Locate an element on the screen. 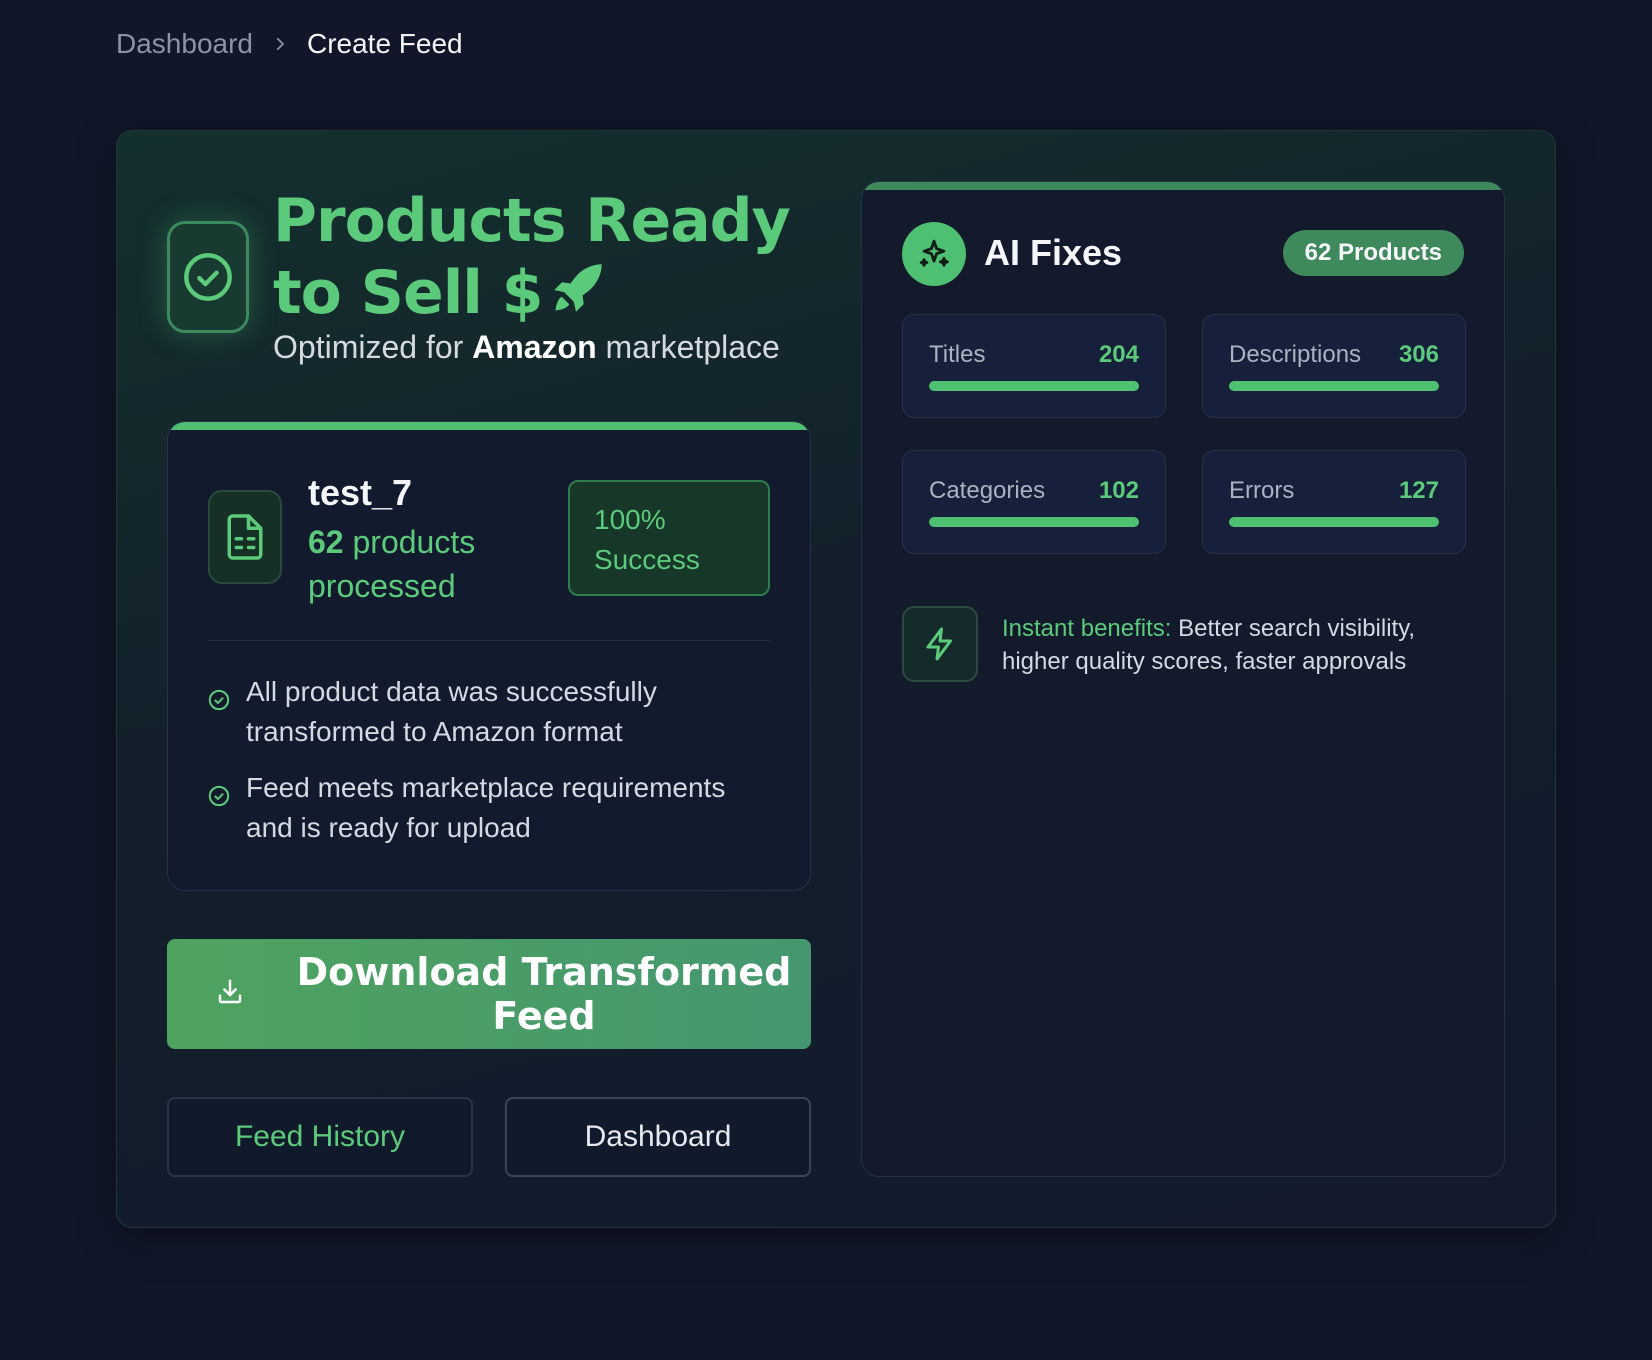 This screenshot has height=1360, width=1652. file-spreadsheet-icon is located at coordinates (245, 537).